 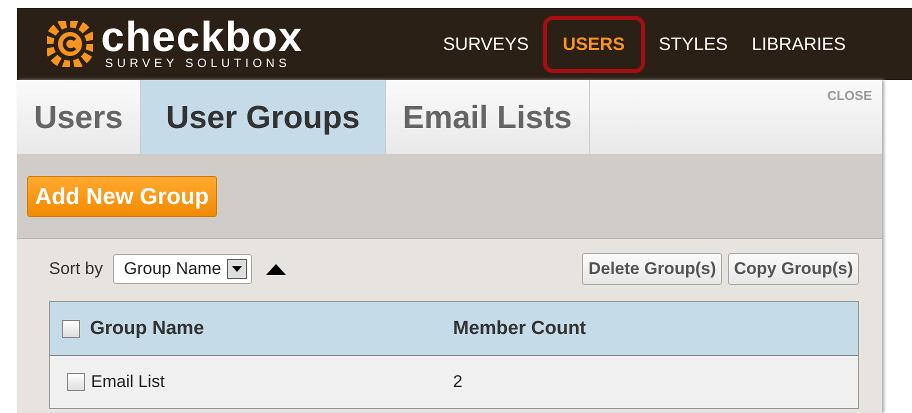 What do you see at coordinates (488, 117) in the screenshot?
I see `tab: Email Lists` at bounding box center [488, 117].